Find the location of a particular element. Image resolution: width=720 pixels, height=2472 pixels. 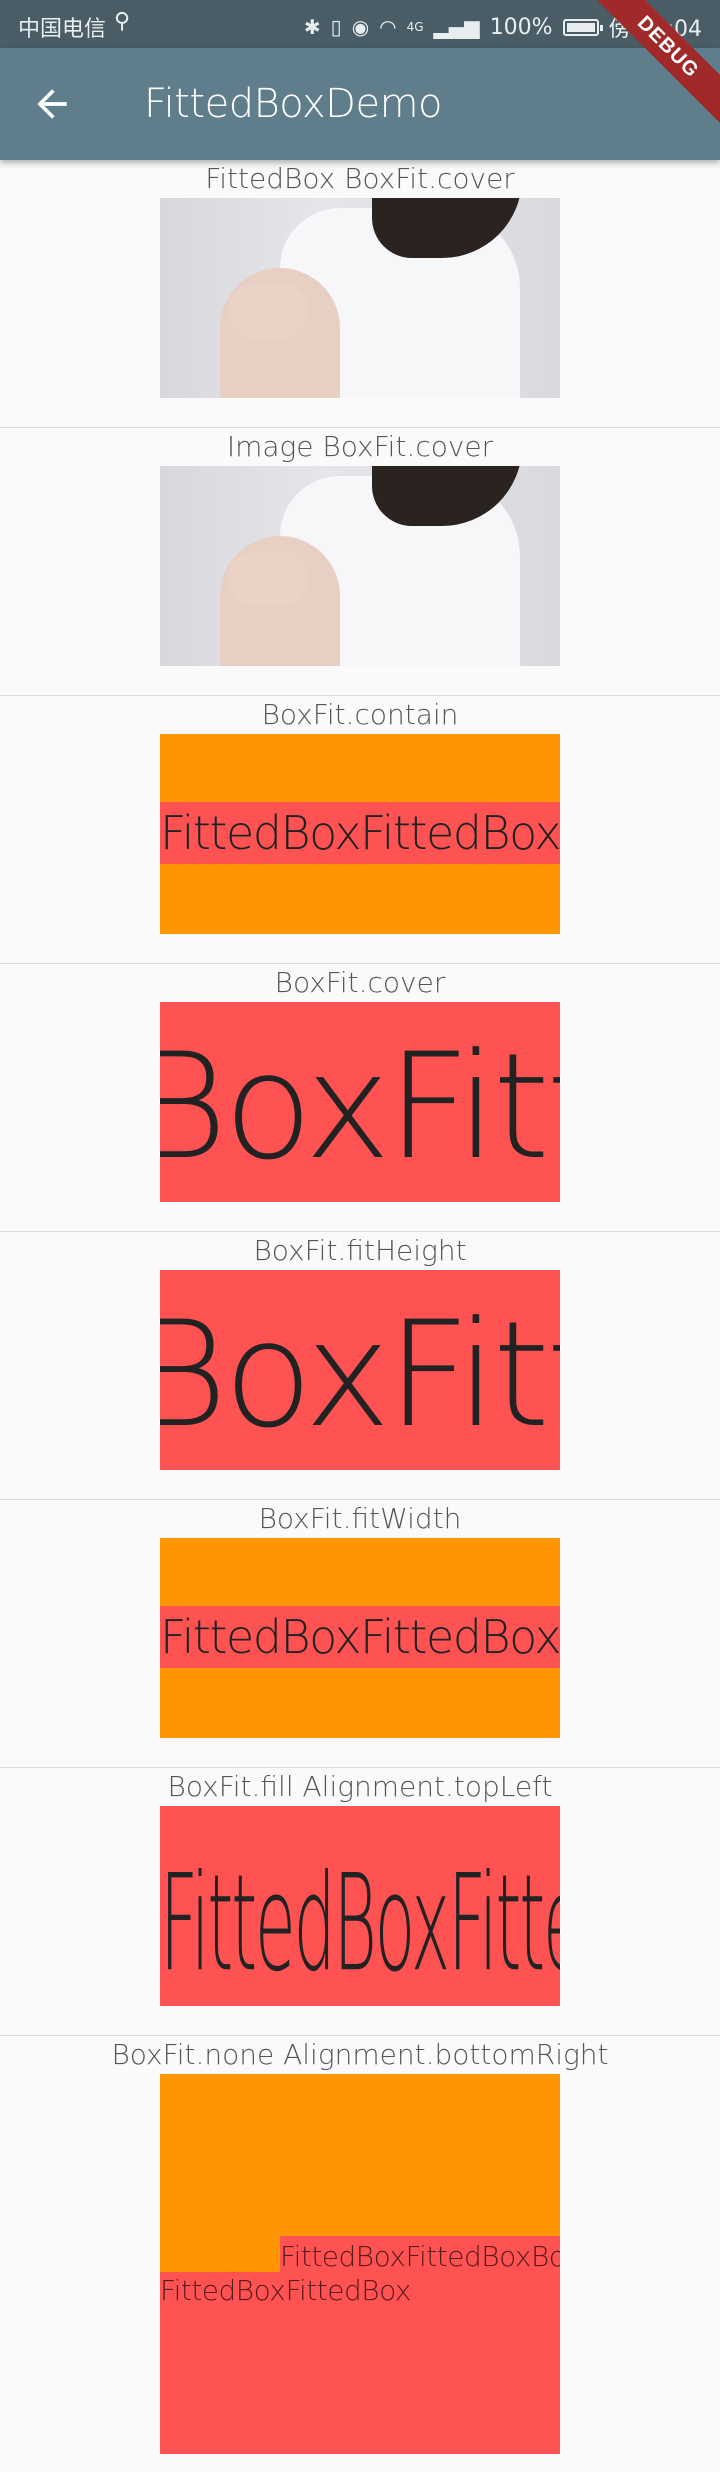

fitted-text-line2: FittedBoxFittedBox is located at coordinates (285, 2290).